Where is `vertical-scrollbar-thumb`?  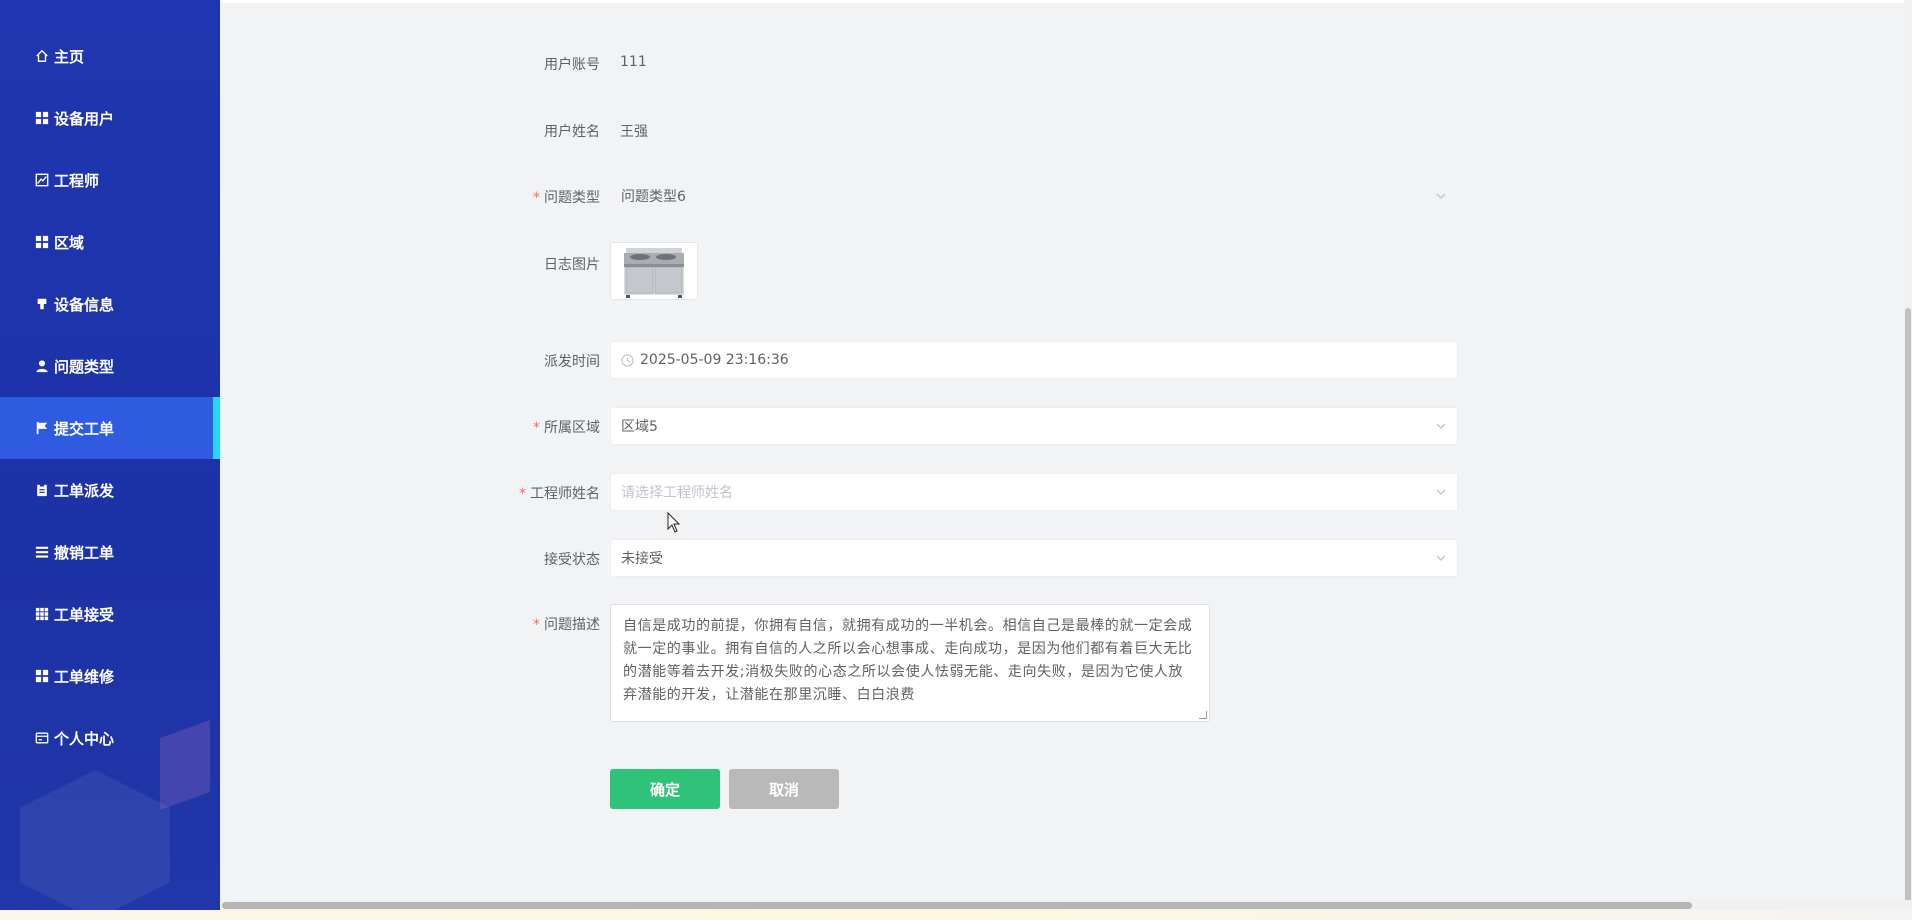
vertical-scrollbar-thumb is located at coordinates (1908, 605).